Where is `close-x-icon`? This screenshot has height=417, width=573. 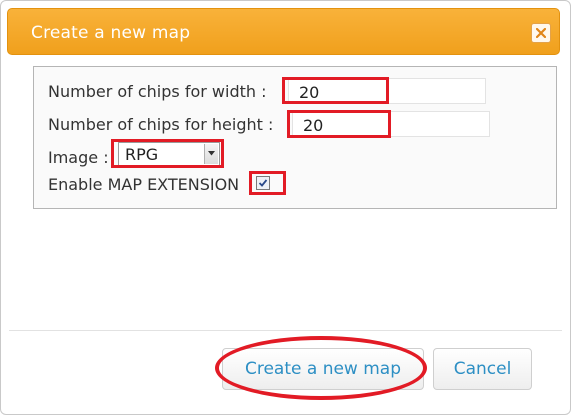
close-x-icon is located at coordinates (541, 33).